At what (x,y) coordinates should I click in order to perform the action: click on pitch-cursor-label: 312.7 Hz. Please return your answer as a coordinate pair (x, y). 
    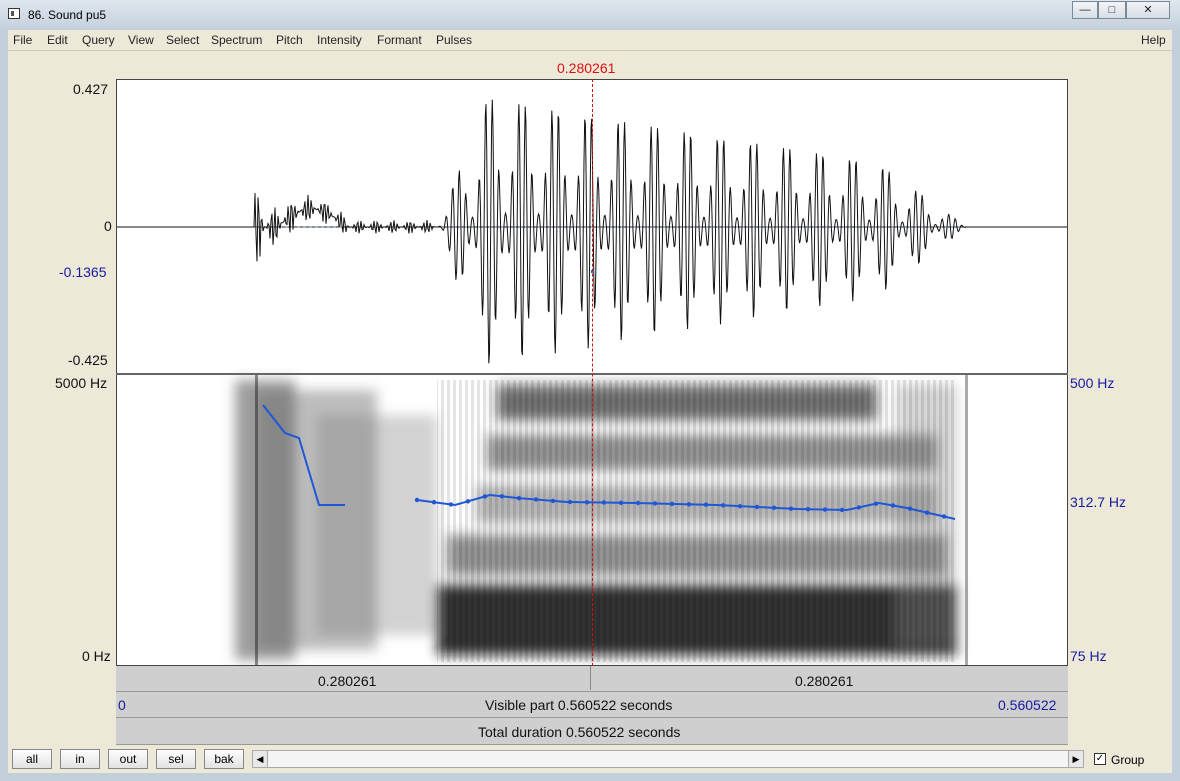
    Looking at the image, I should click on (1098, 502).